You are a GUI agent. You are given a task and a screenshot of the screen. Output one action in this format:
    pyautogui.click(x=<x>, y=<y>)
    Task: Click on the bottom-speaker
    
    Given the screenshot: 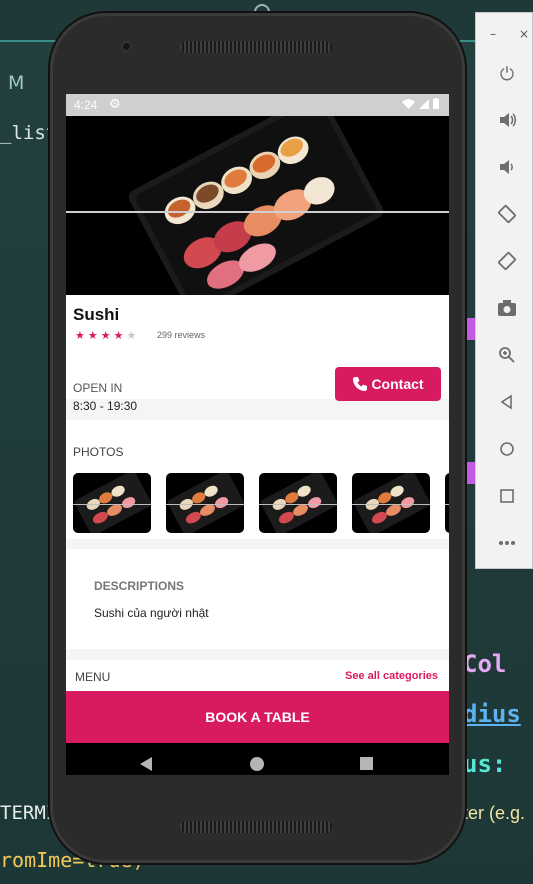 What is the action you would take?
    pyautogui.click(x=256, y=827)
    